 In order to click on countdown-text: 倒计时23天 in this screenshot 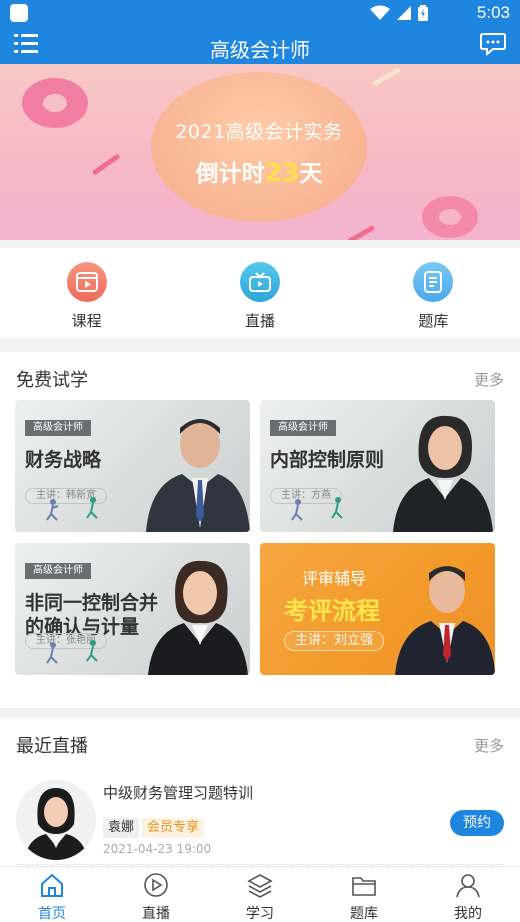, I will do `click(259, 171)`.